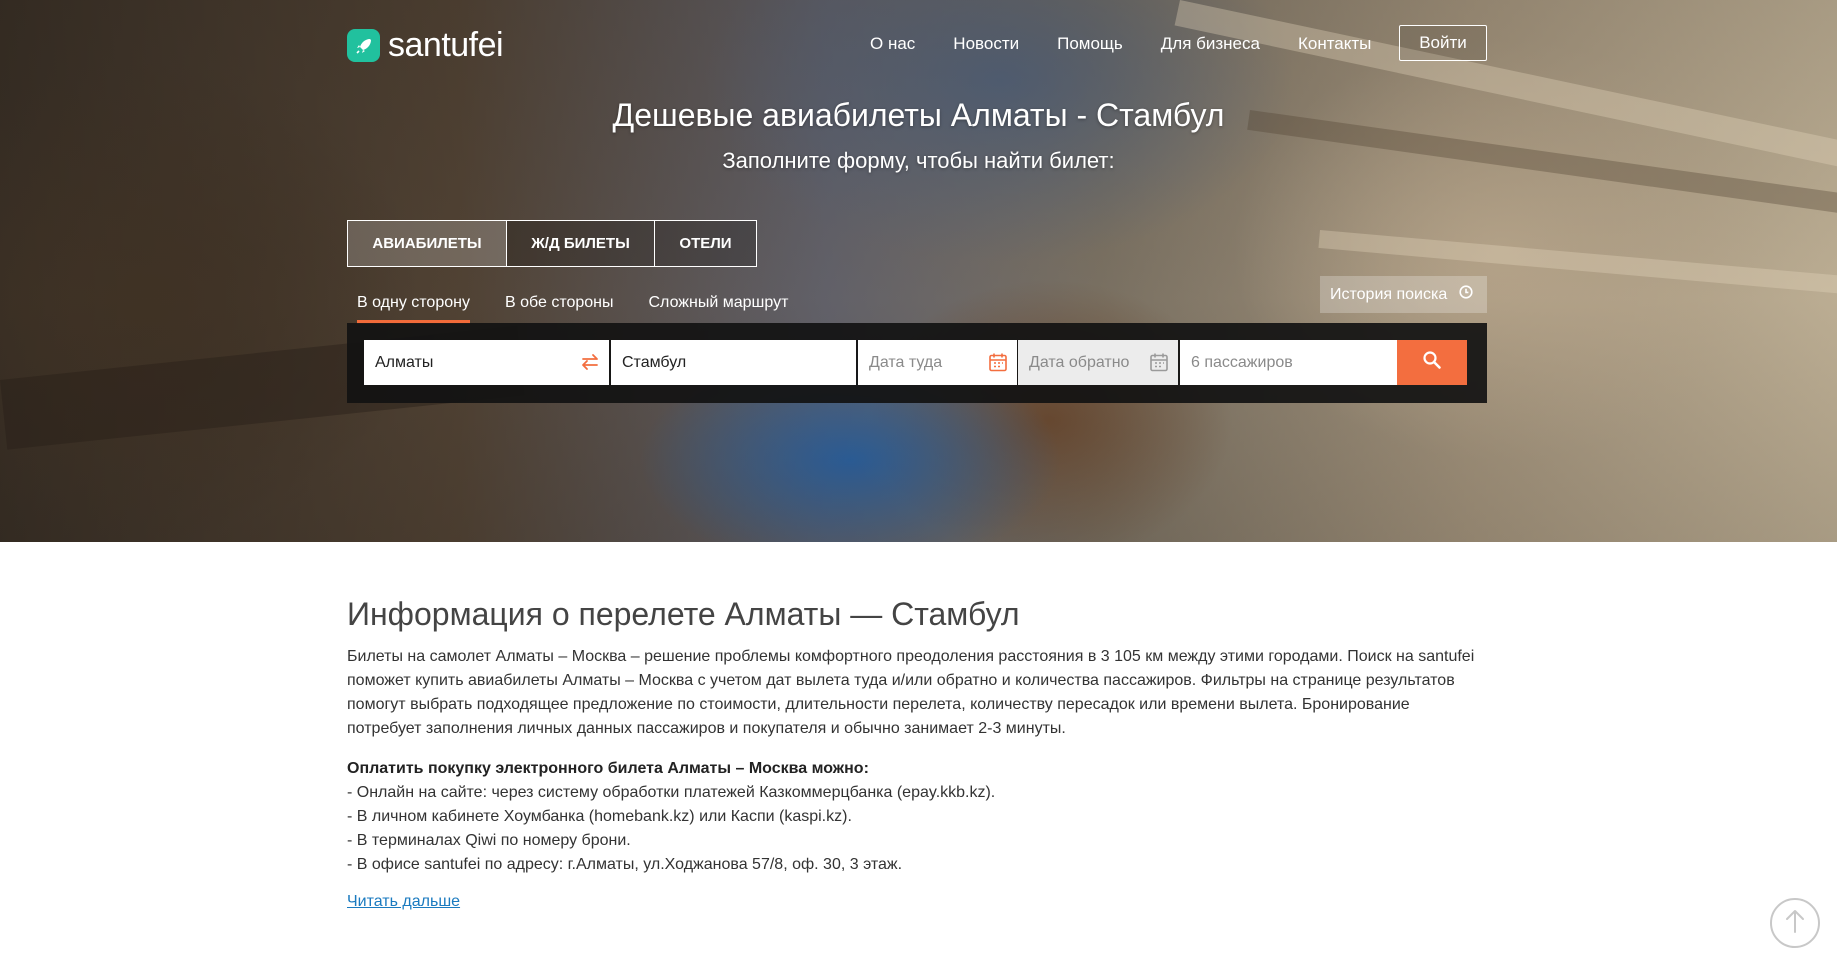 The image size is (1837, 963). Describe the element at coordinates (559, 309) in the screenshot. I see `trip-round-trip: В обе стороны` at that location.